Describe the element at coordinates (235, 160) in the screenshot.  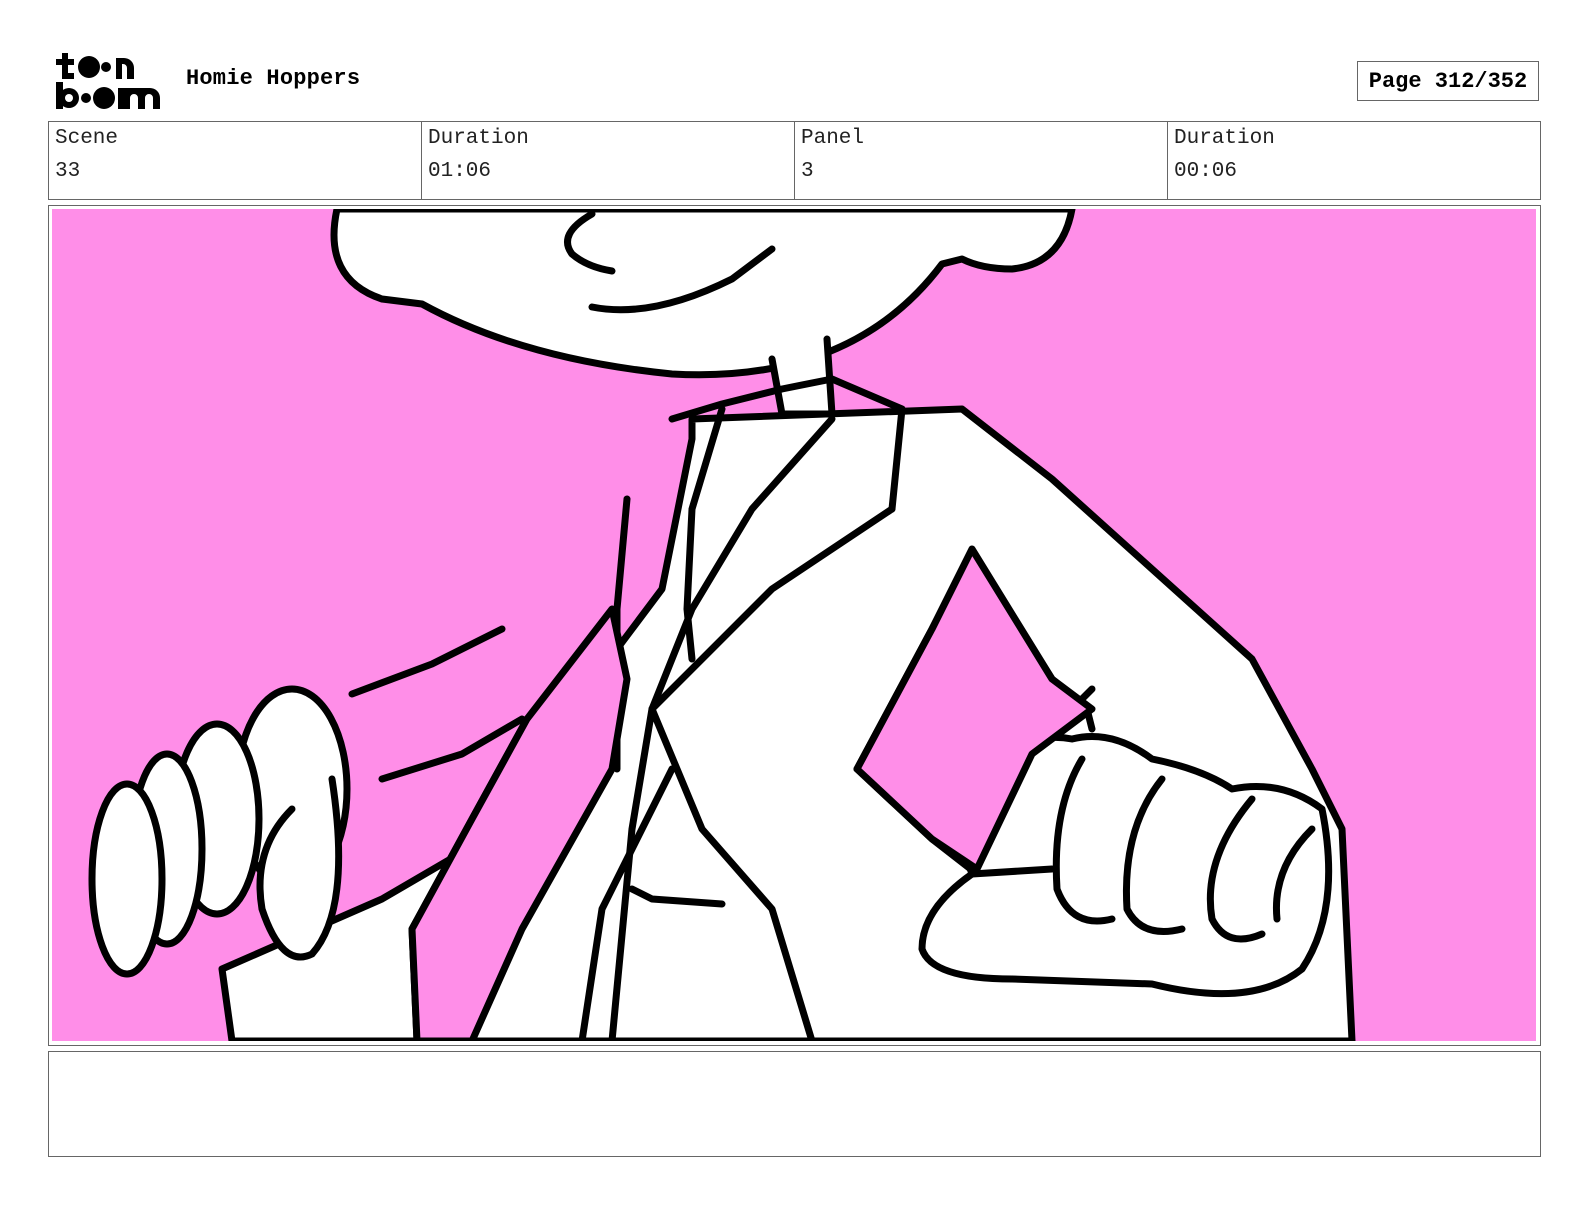
I see `scene-cell: Scene 33` at that location.